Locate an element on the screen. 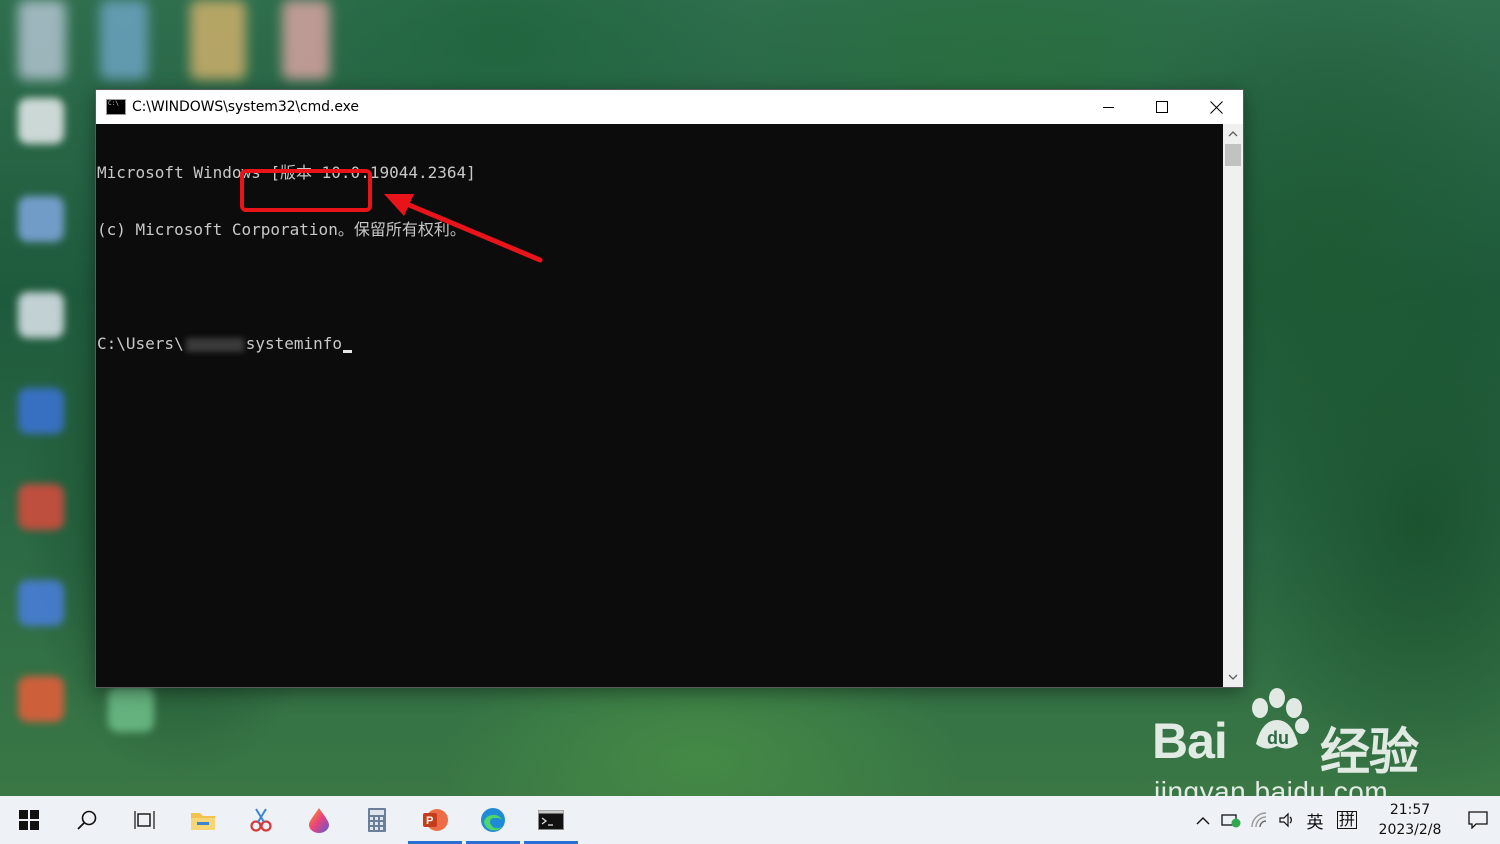 This screenshot has width=1500, height=844. volume-button is located at coordinates (1287, 820).